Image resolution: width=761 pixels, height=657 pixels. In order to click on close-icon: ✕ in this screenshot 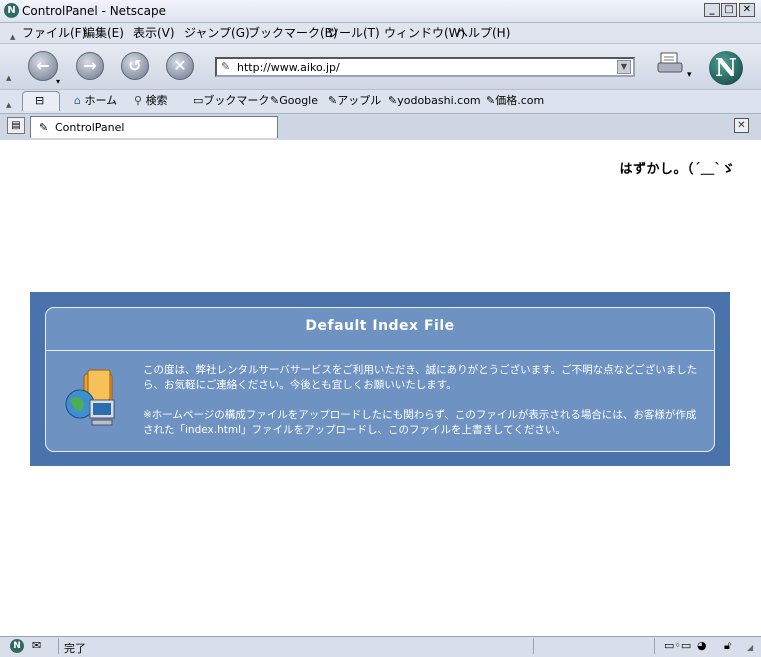, I will do `click(741, 125)`.